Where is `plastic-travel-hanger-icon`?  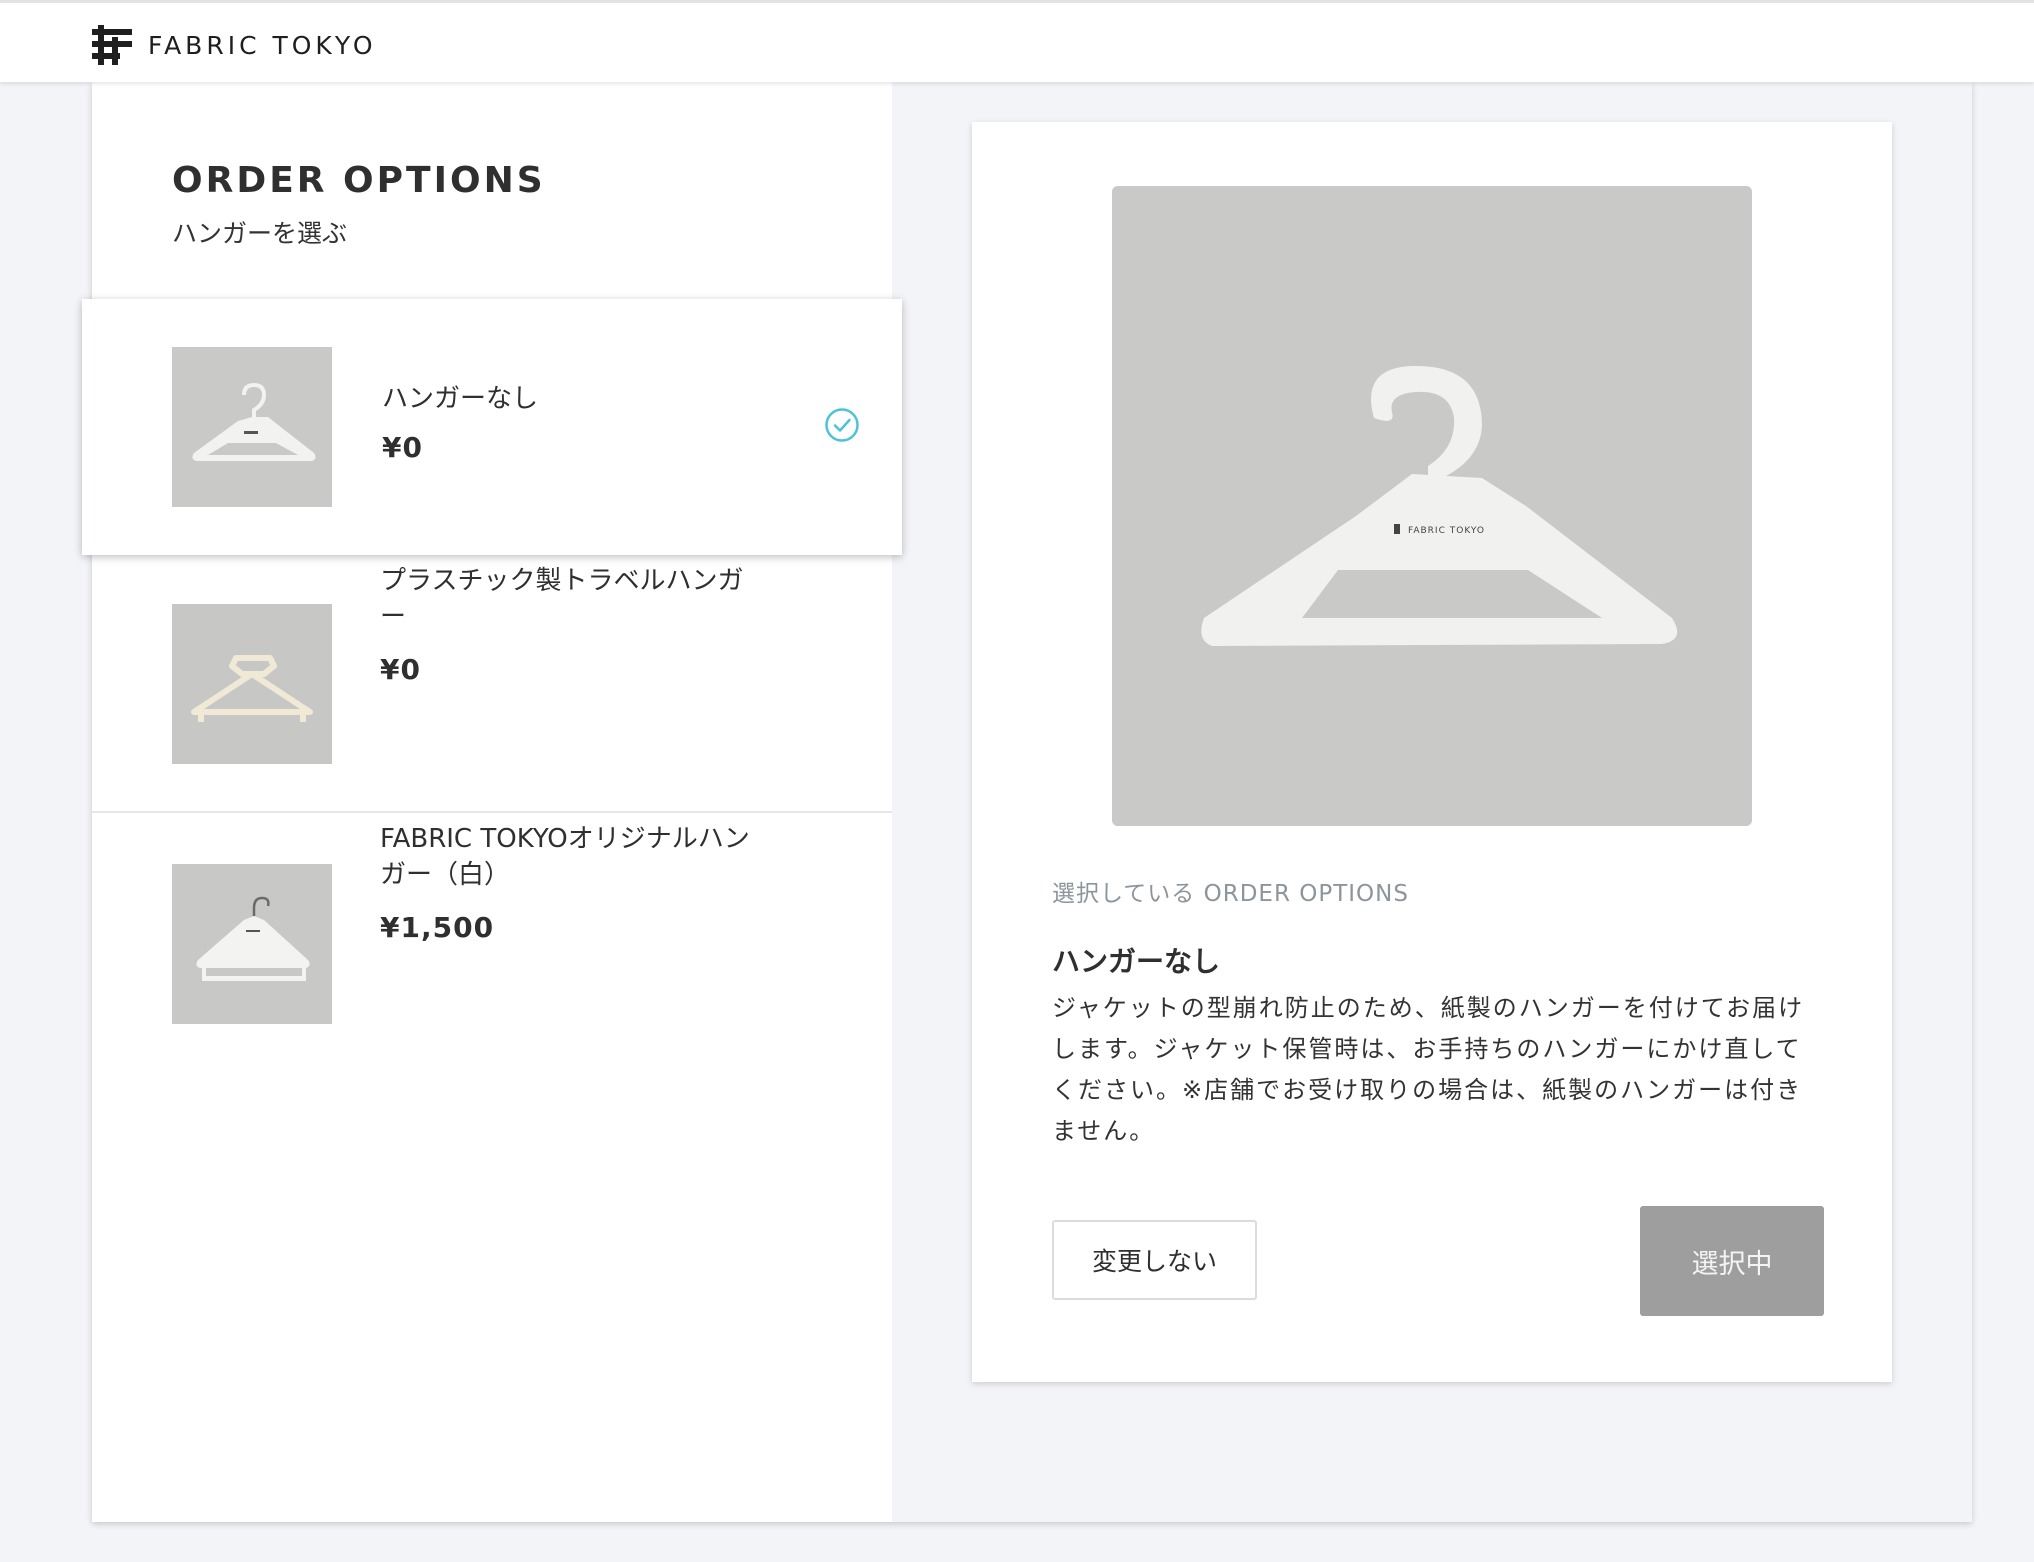
plastic-travel-hanger-icon is located at coordinates (252, 684).